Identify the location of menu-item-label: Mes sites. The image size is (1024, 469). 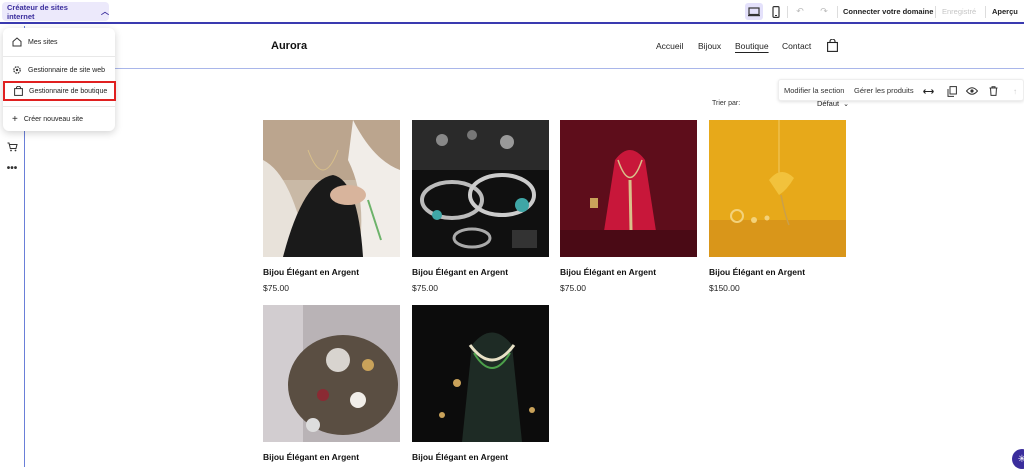
(43, 42).